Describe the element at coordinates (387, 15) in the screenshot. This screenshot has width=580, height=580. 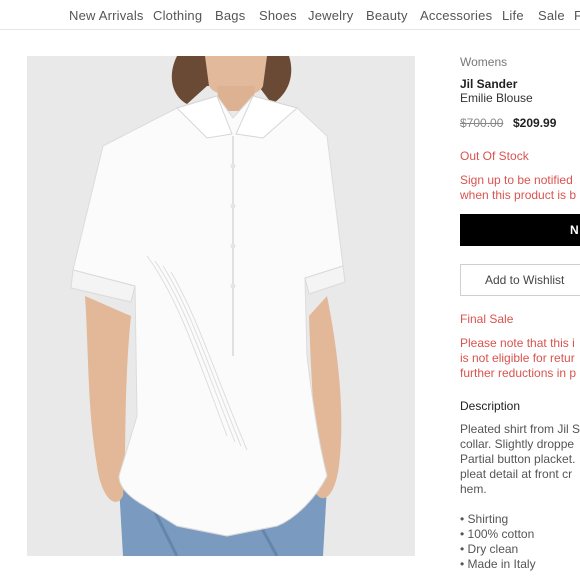
I see `nav-beauty: Beauty` at that location.